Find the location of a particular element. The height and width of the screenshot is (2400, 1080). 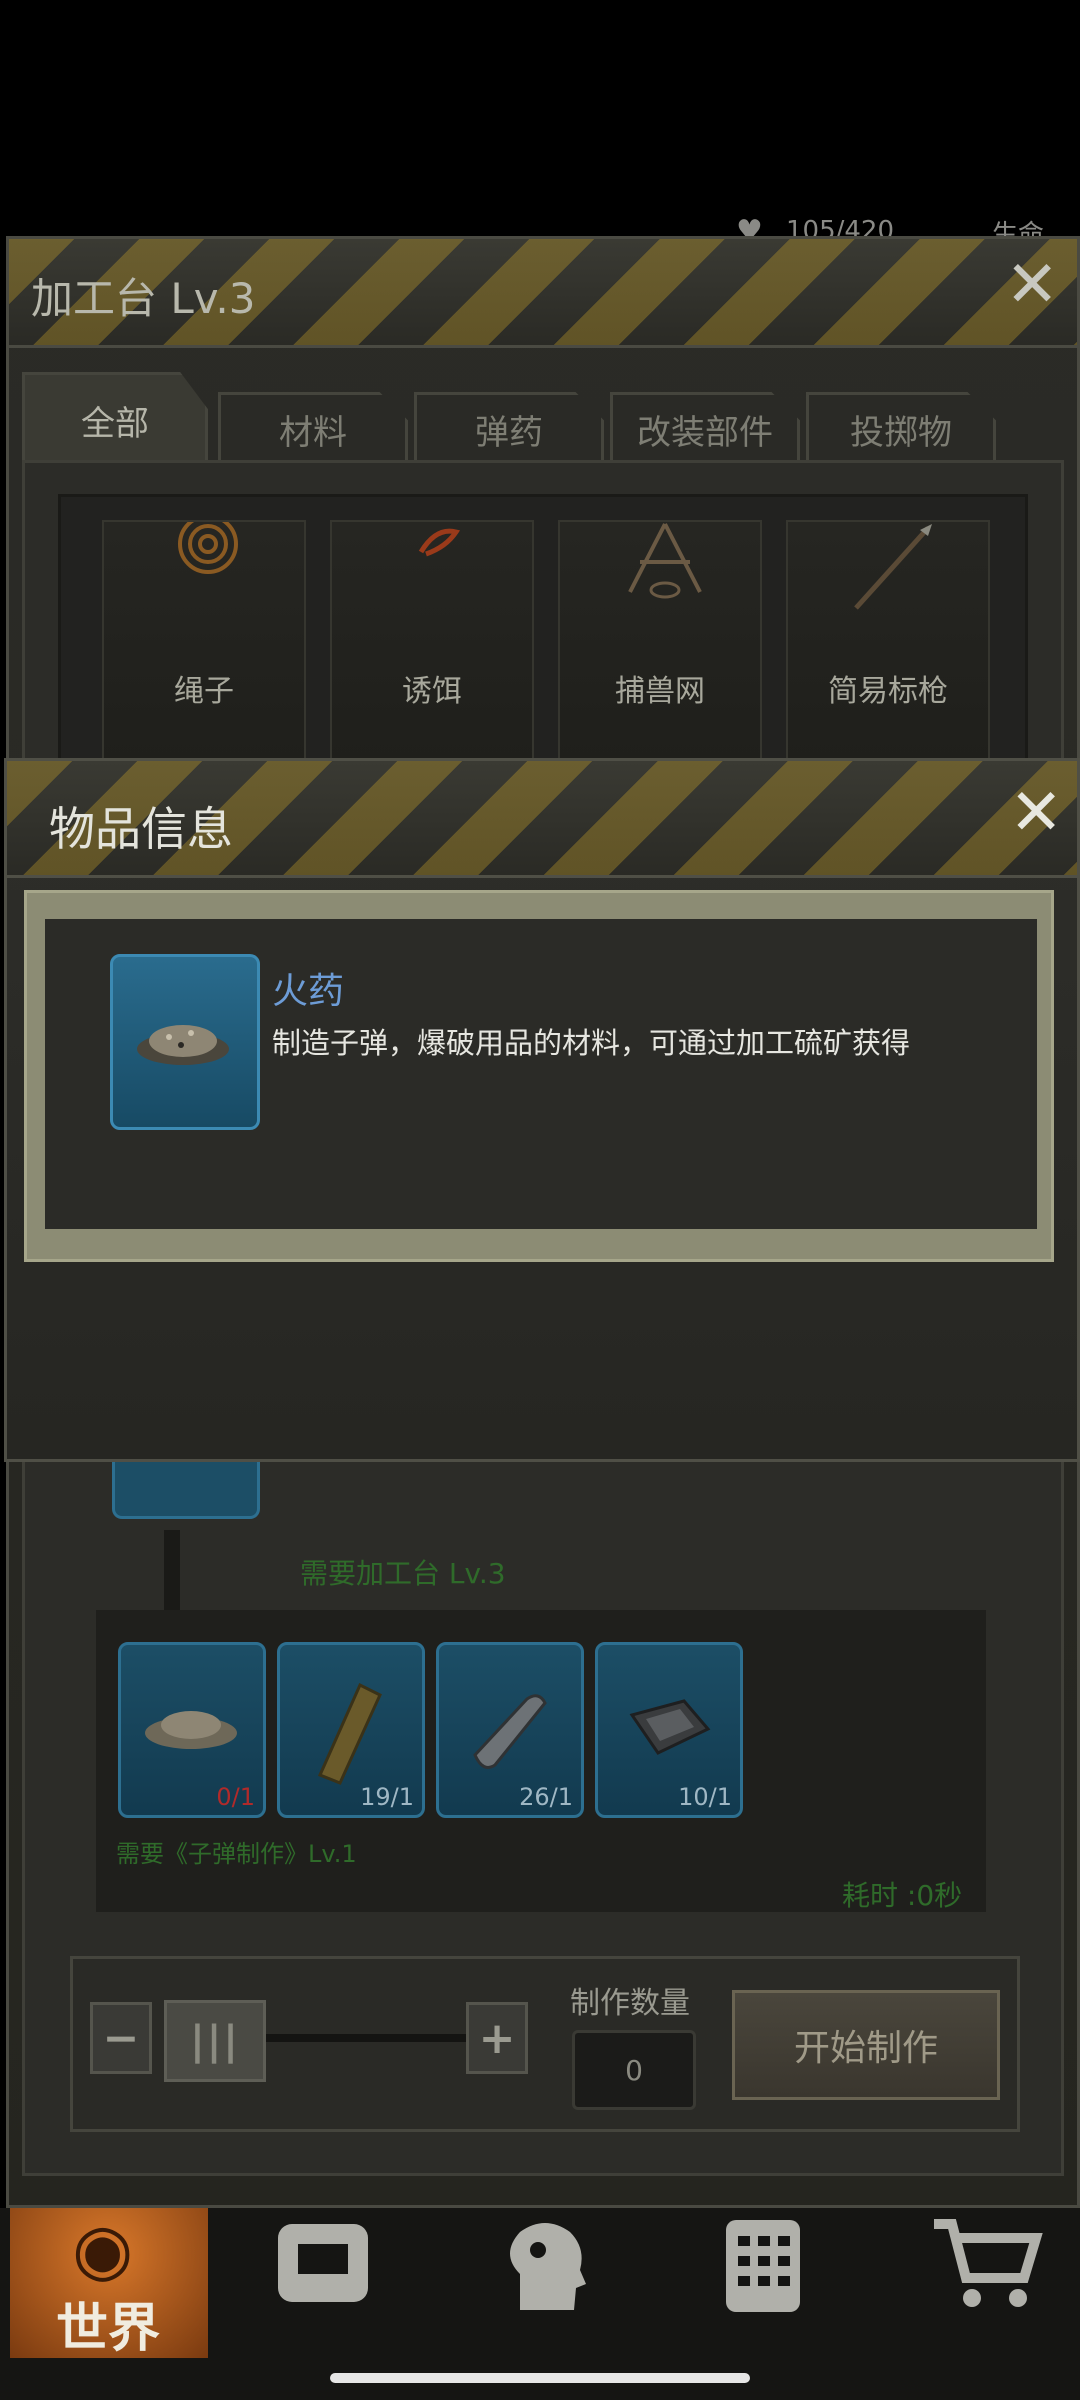

quantity-field: 0 is located at coordinates (634, 2070).